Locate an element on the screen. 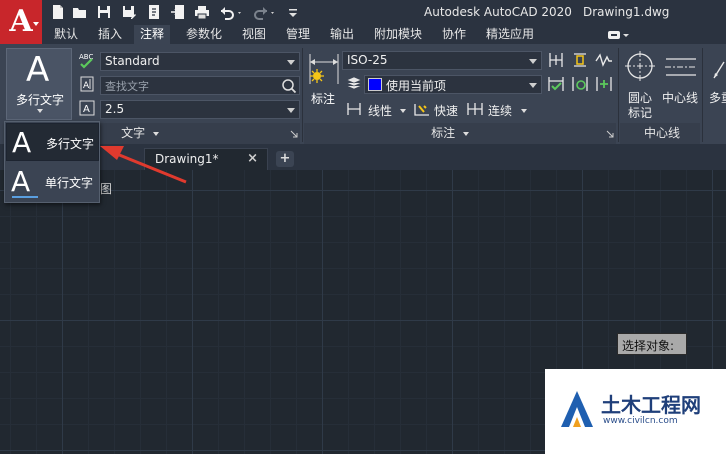 The image size is (726, 454). layer-stack-icon is located at coordinates (354, 84).